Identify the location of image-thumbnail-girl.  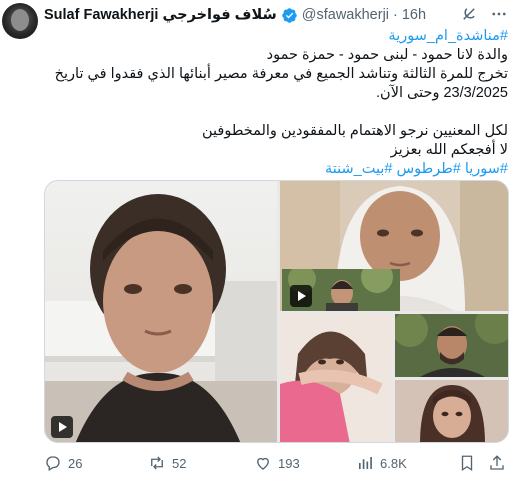
(336, 378).